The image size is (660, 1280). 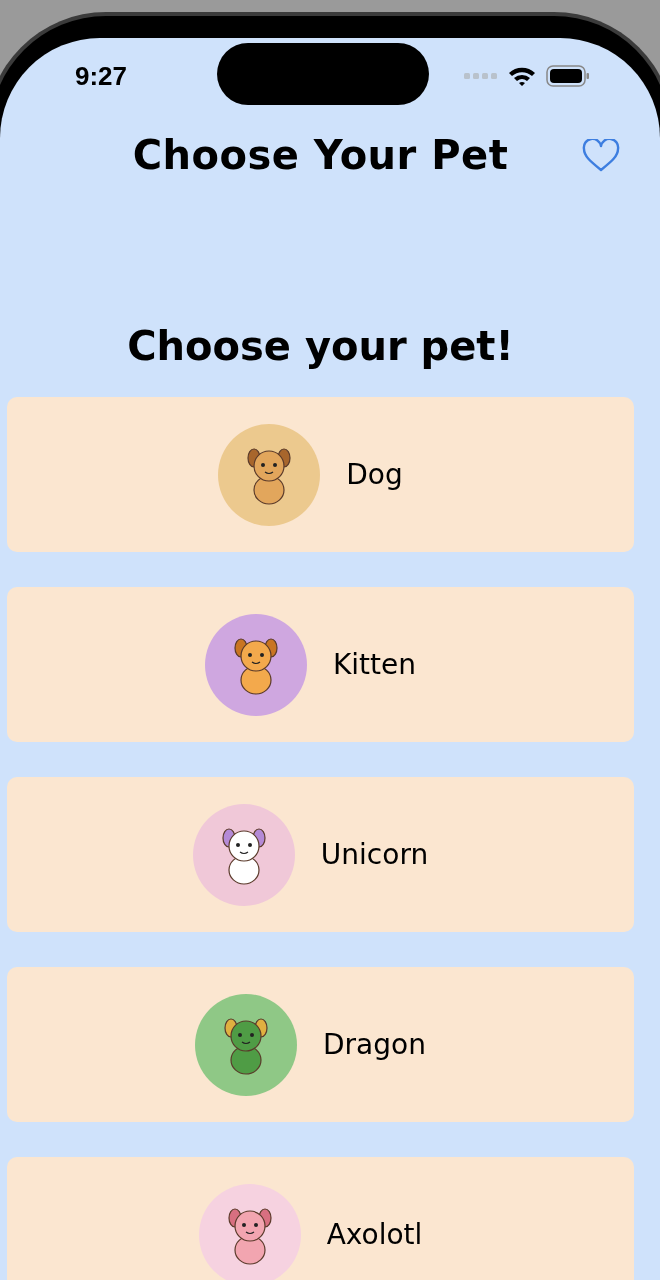 I want to click on favorite-button, so click(x=601, y=155).